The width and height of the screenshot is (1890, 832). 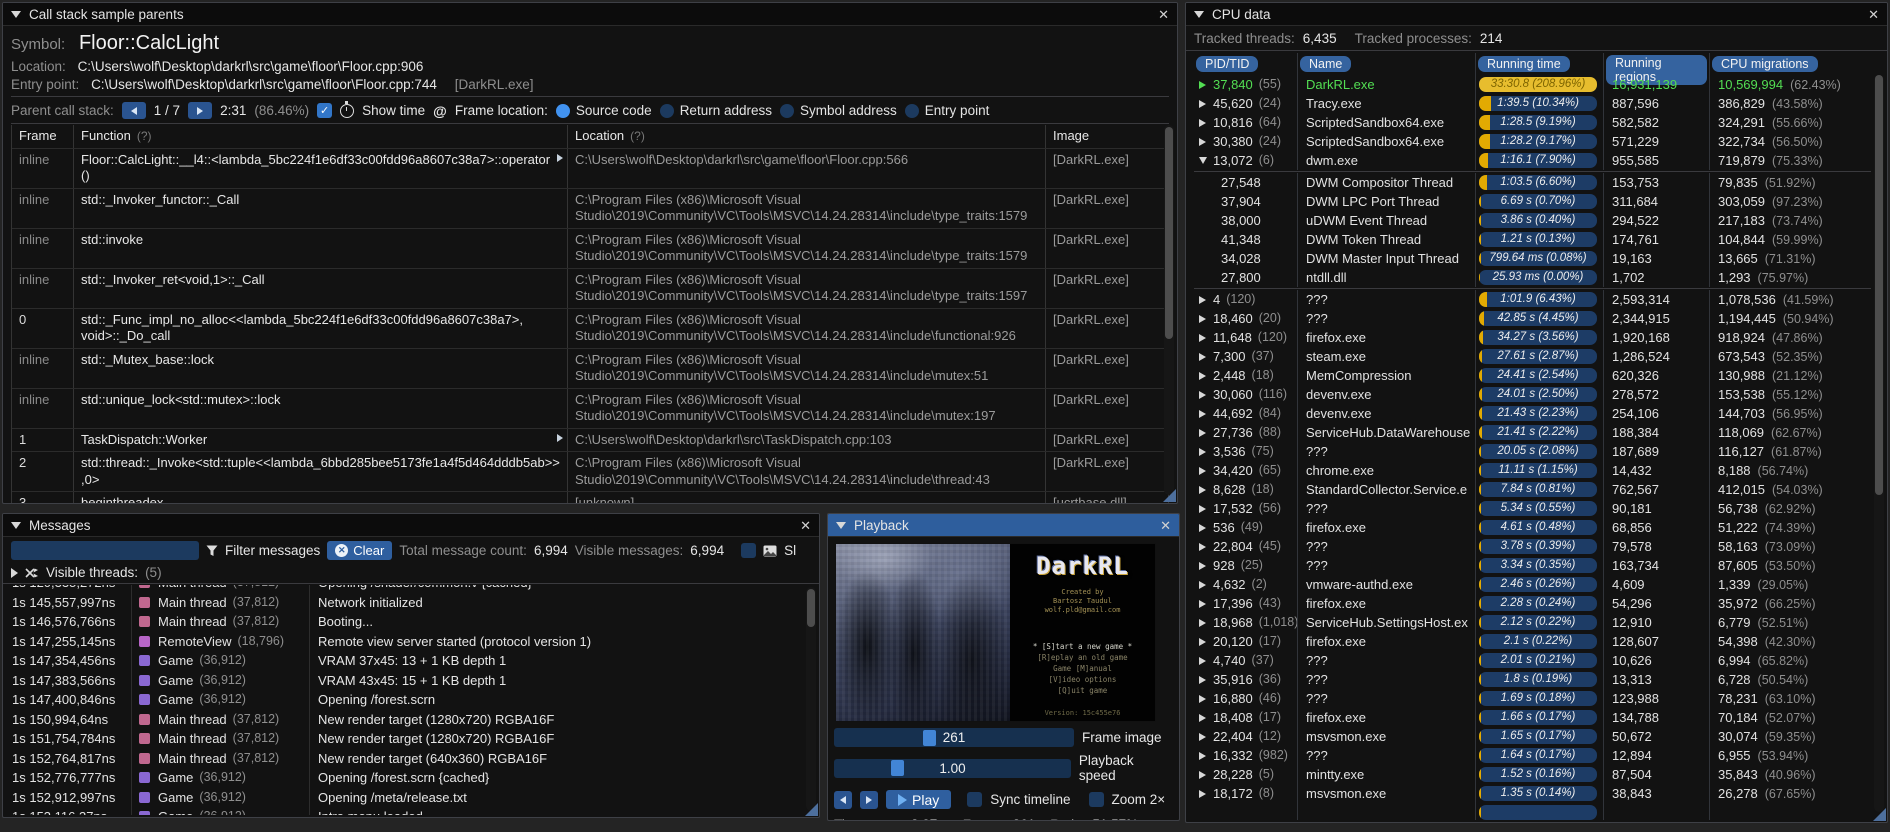 What do you see at coordinates (1246, 546) in the screenshot?
I see `pid-cell: 22,804 (45)` at bounding box center [1246, 546].